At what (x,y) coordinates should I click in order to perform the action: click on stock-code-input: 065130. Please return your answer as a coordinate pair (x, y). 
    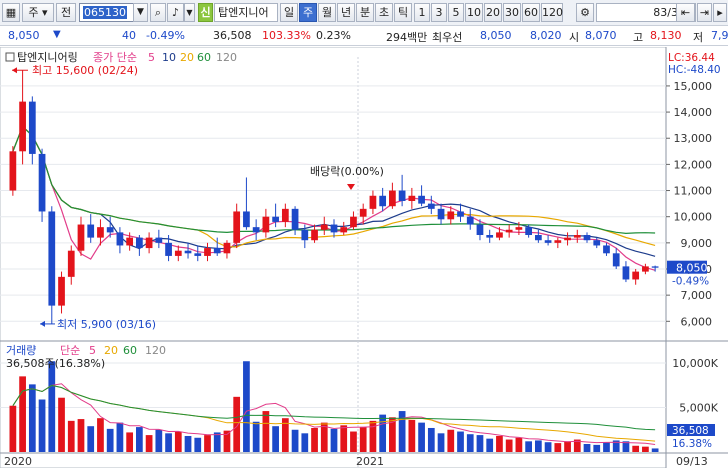
    Looking at the image, I should click on (108, 12).